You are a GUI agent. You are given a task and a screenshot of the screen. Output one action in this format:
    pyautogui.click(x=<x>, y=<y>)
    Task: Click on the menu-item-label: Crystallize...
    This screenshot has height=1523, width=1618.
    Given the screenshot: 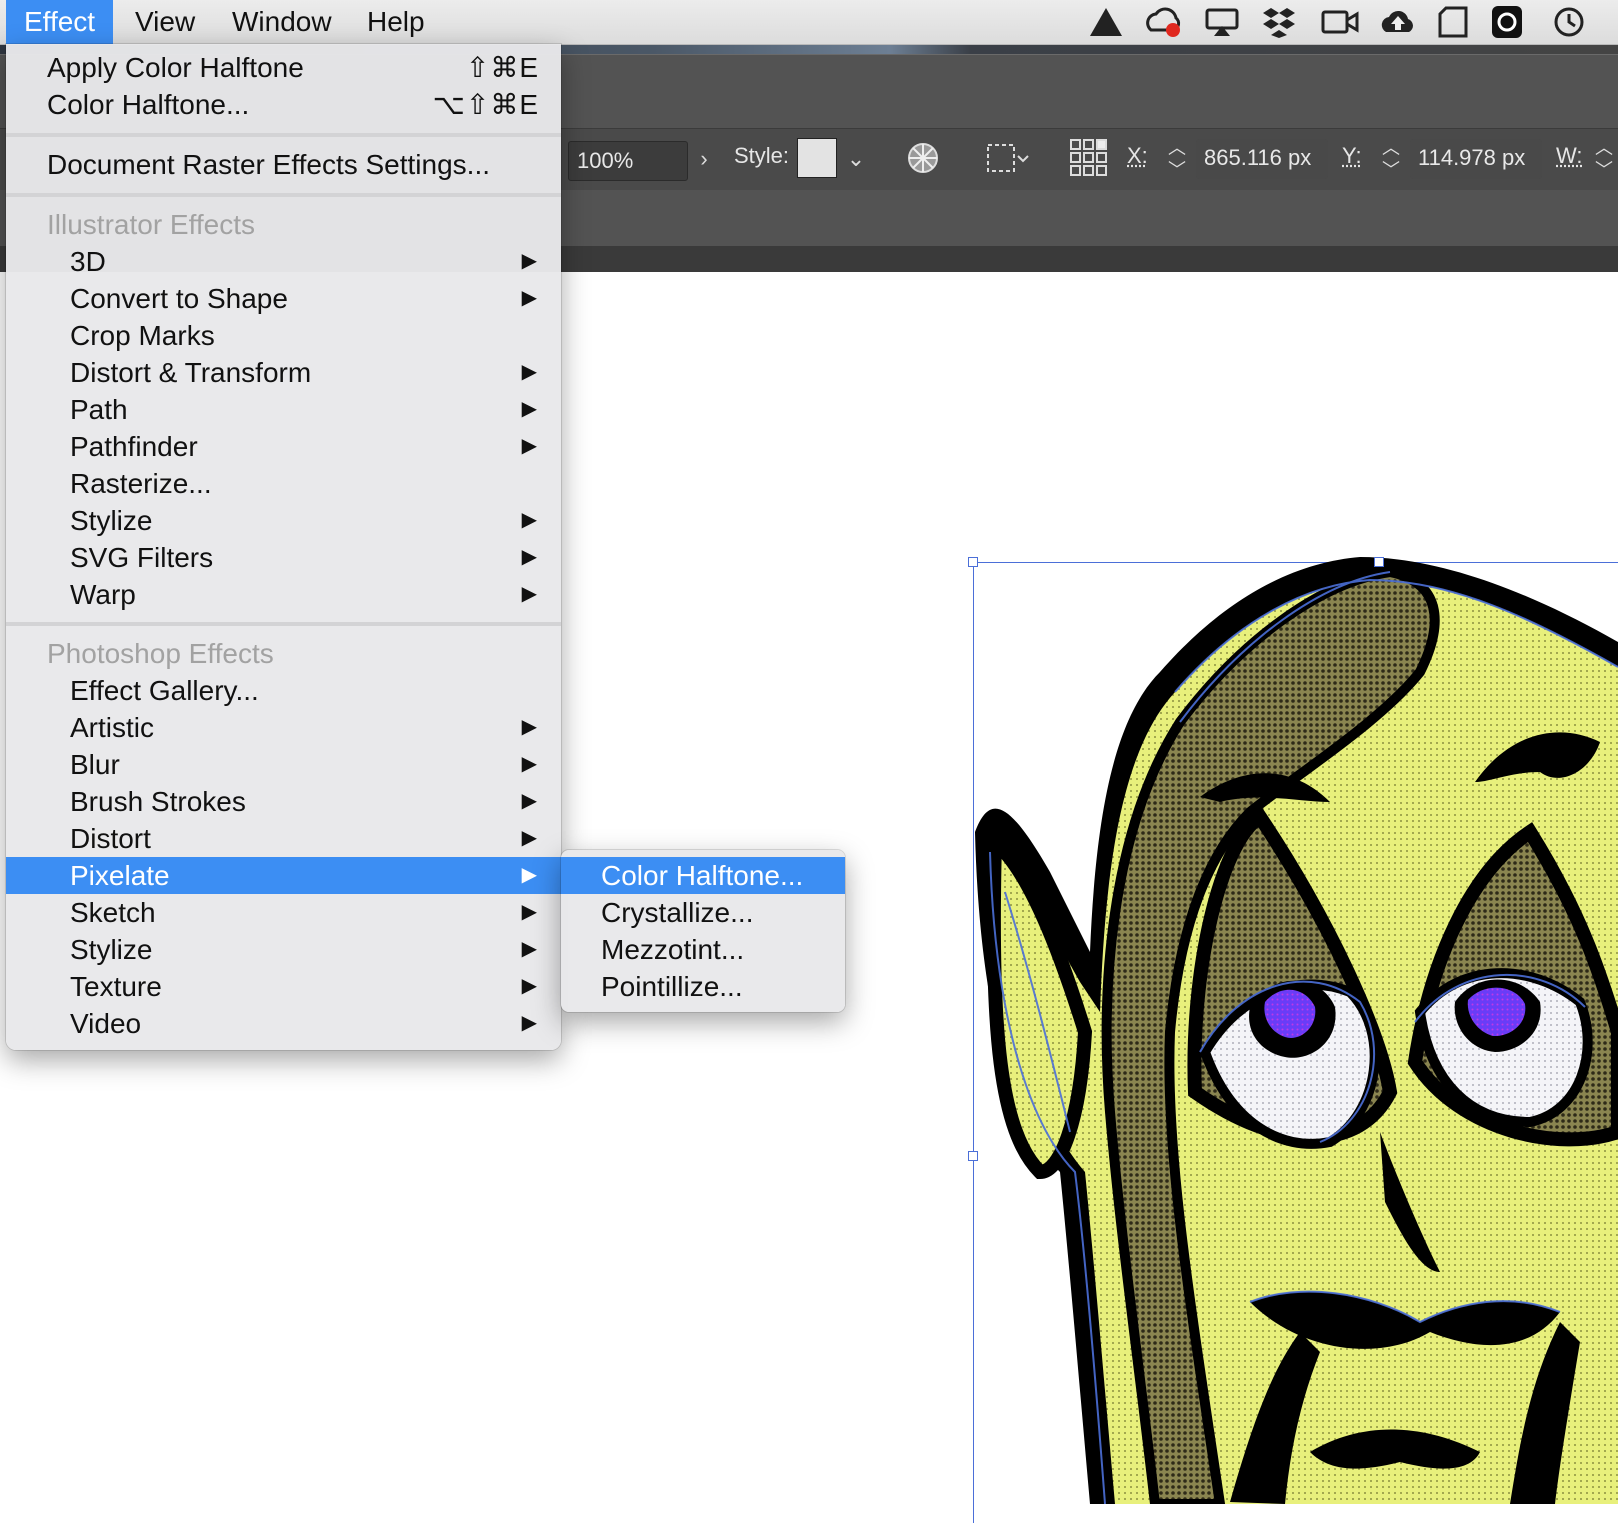 What is the action you would take?
    pyautogui.click(x=677, y=912)
    